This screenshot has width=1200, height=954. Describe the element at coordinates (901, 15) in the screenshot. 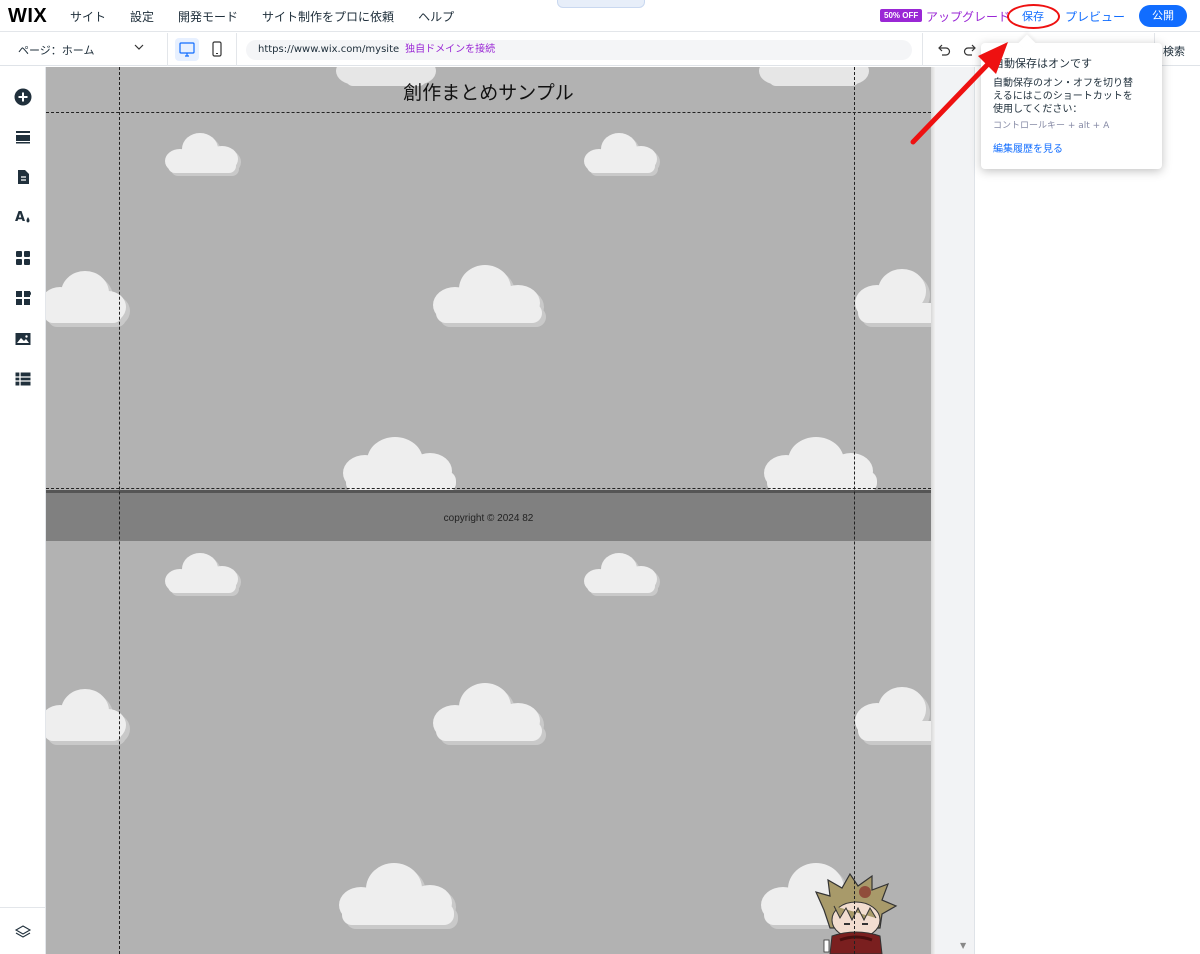

I see `discount-badge: 50% OFF` at that location.